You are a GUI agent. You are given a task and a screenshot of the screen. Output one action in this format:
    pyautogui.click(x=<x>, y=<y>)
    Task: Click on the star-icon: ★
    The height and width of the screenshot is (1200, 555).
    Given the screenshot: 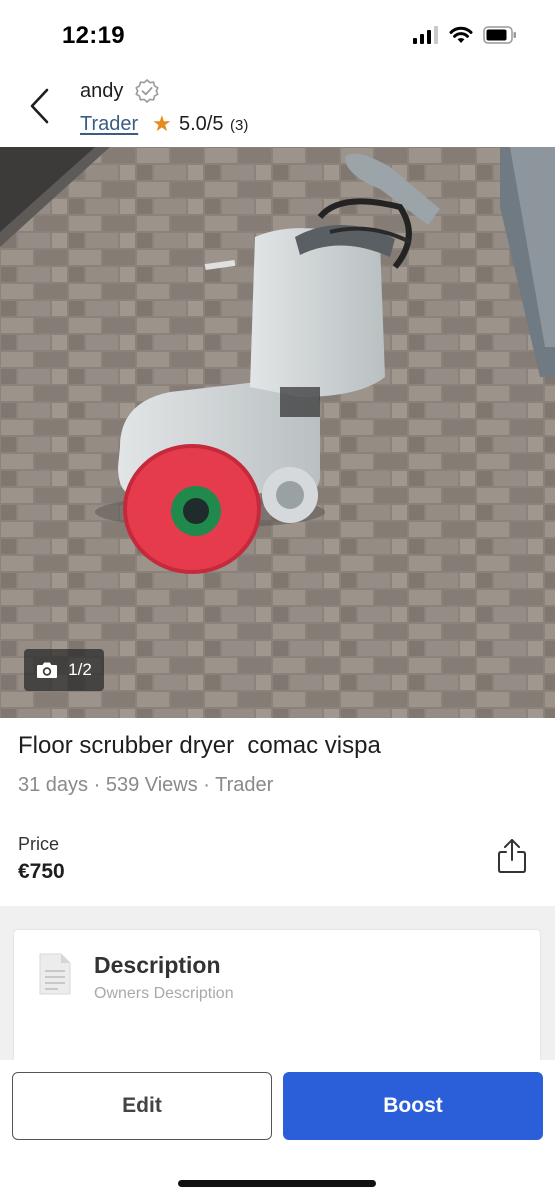 What is the action you would take?
    pyautogui.click(x=162, y=123)
    